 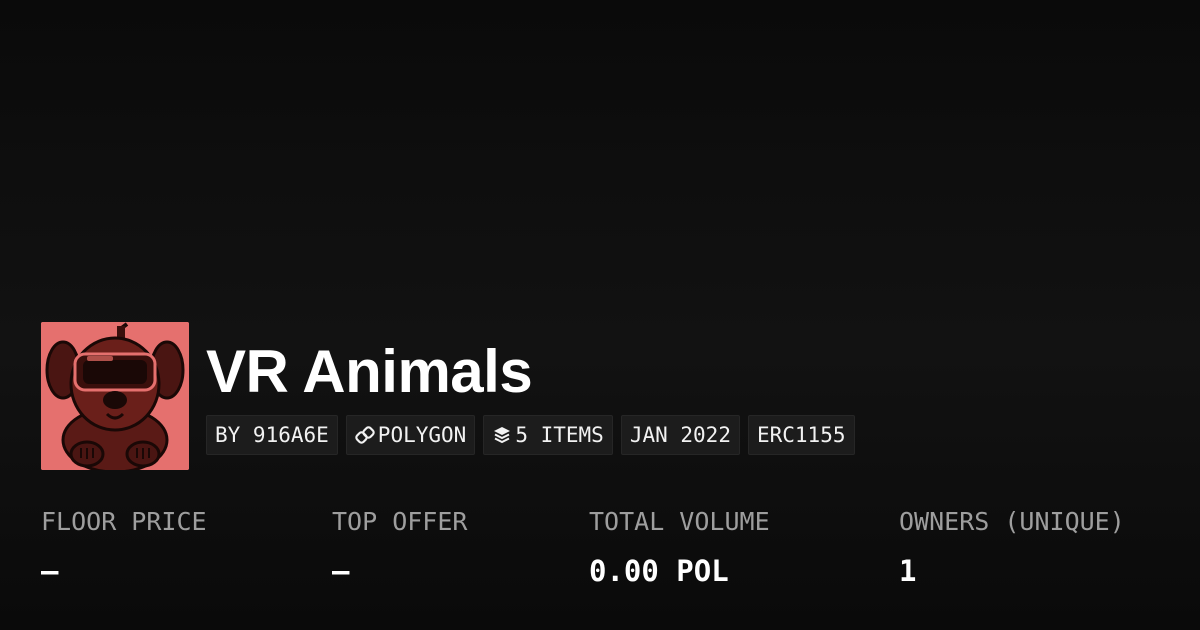 What do you see at coordinates (908, 571) in the screenshot?
I see `owners-value: 1` at bounding box center [908, 571].